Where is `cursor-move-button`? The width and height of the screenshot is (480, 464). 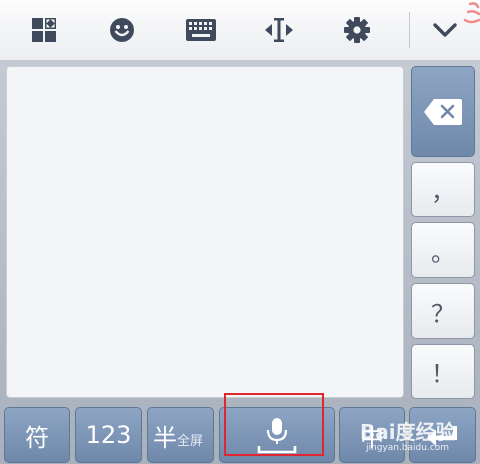
cursor-move-button is located at coordinates (279, 30).